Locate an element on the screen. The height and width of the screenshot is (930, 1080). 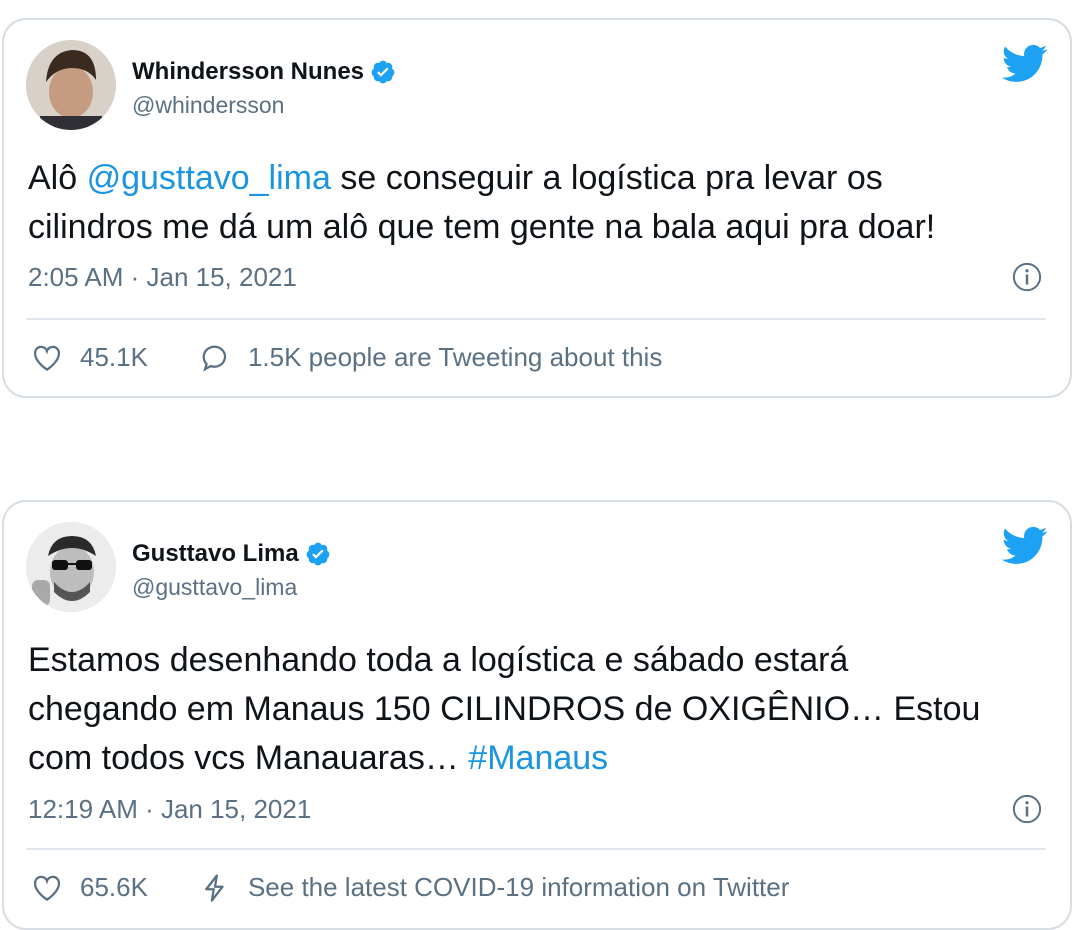
tweeting-about-link: 1.5K people are Tweeting about this is located at coordinates (431, 357).